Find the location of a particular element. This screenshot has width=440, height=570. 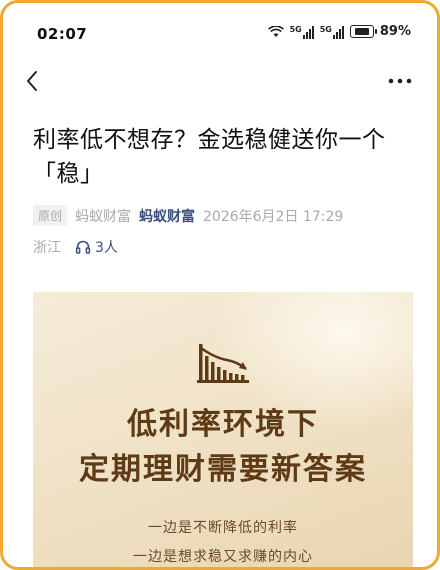

article-title: 利率低不想存？金选稳健送你一个「稳」 is located at coordinates (209, 157).